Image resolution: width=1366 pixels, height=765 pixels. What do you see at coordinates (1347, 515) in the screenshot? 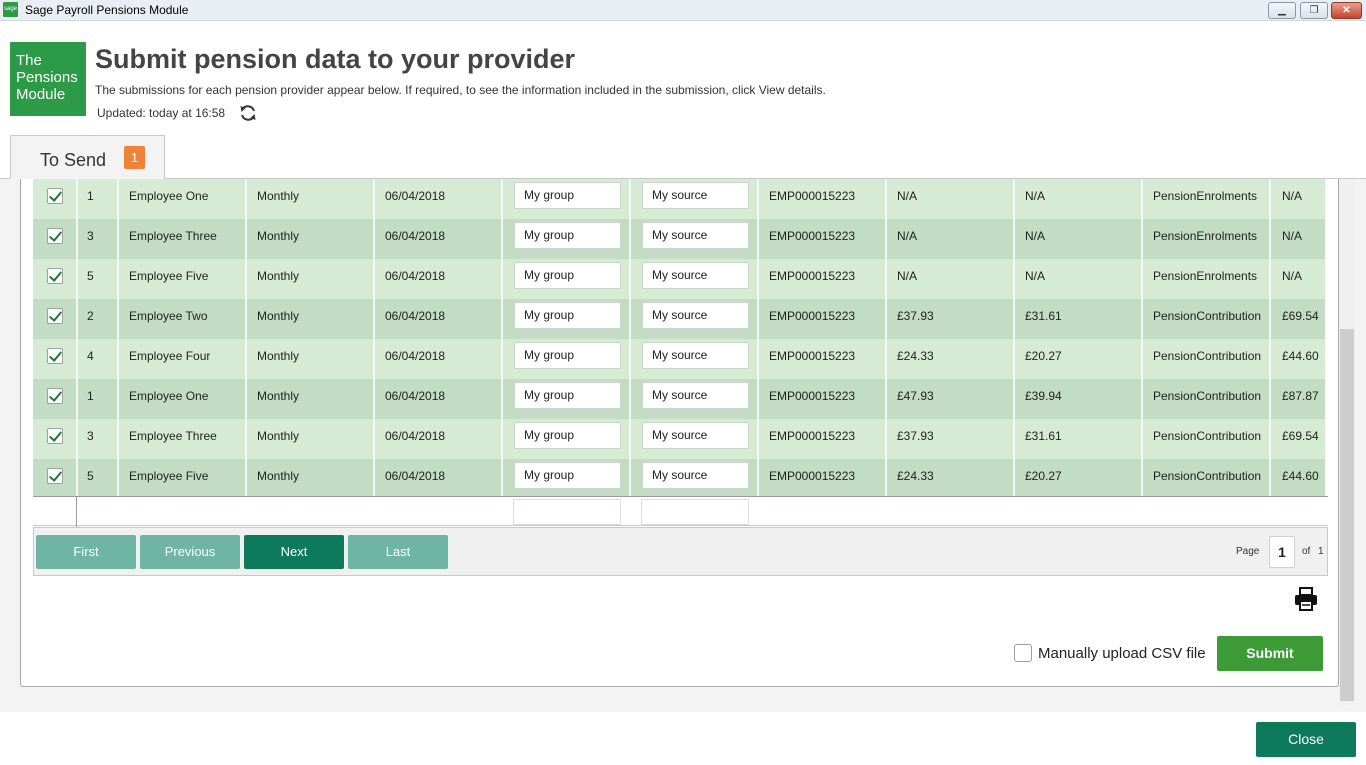
I see `scrollbar-thumb` at bounding box center [1347, 515].